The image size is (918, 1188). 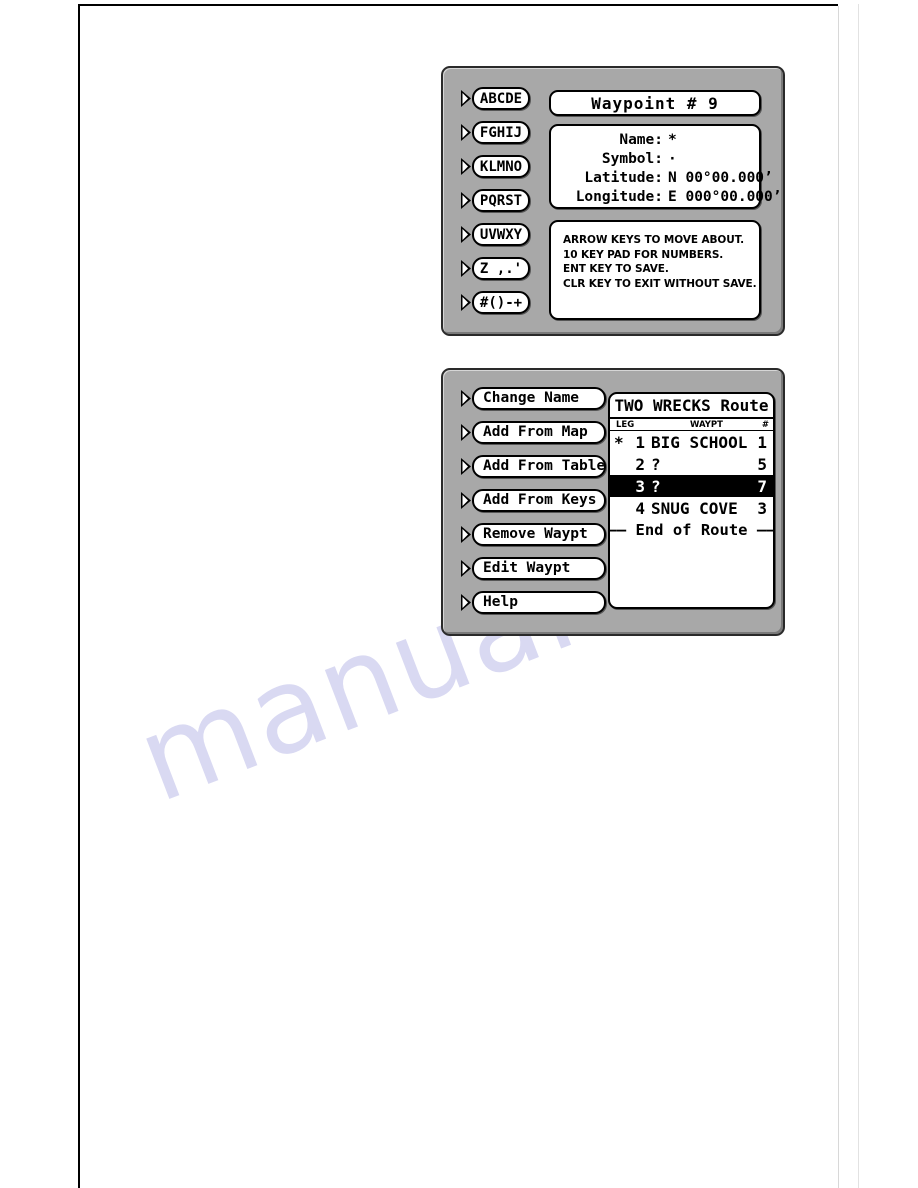 I want to click on page-outer-rule, so click(x=858, y=596).